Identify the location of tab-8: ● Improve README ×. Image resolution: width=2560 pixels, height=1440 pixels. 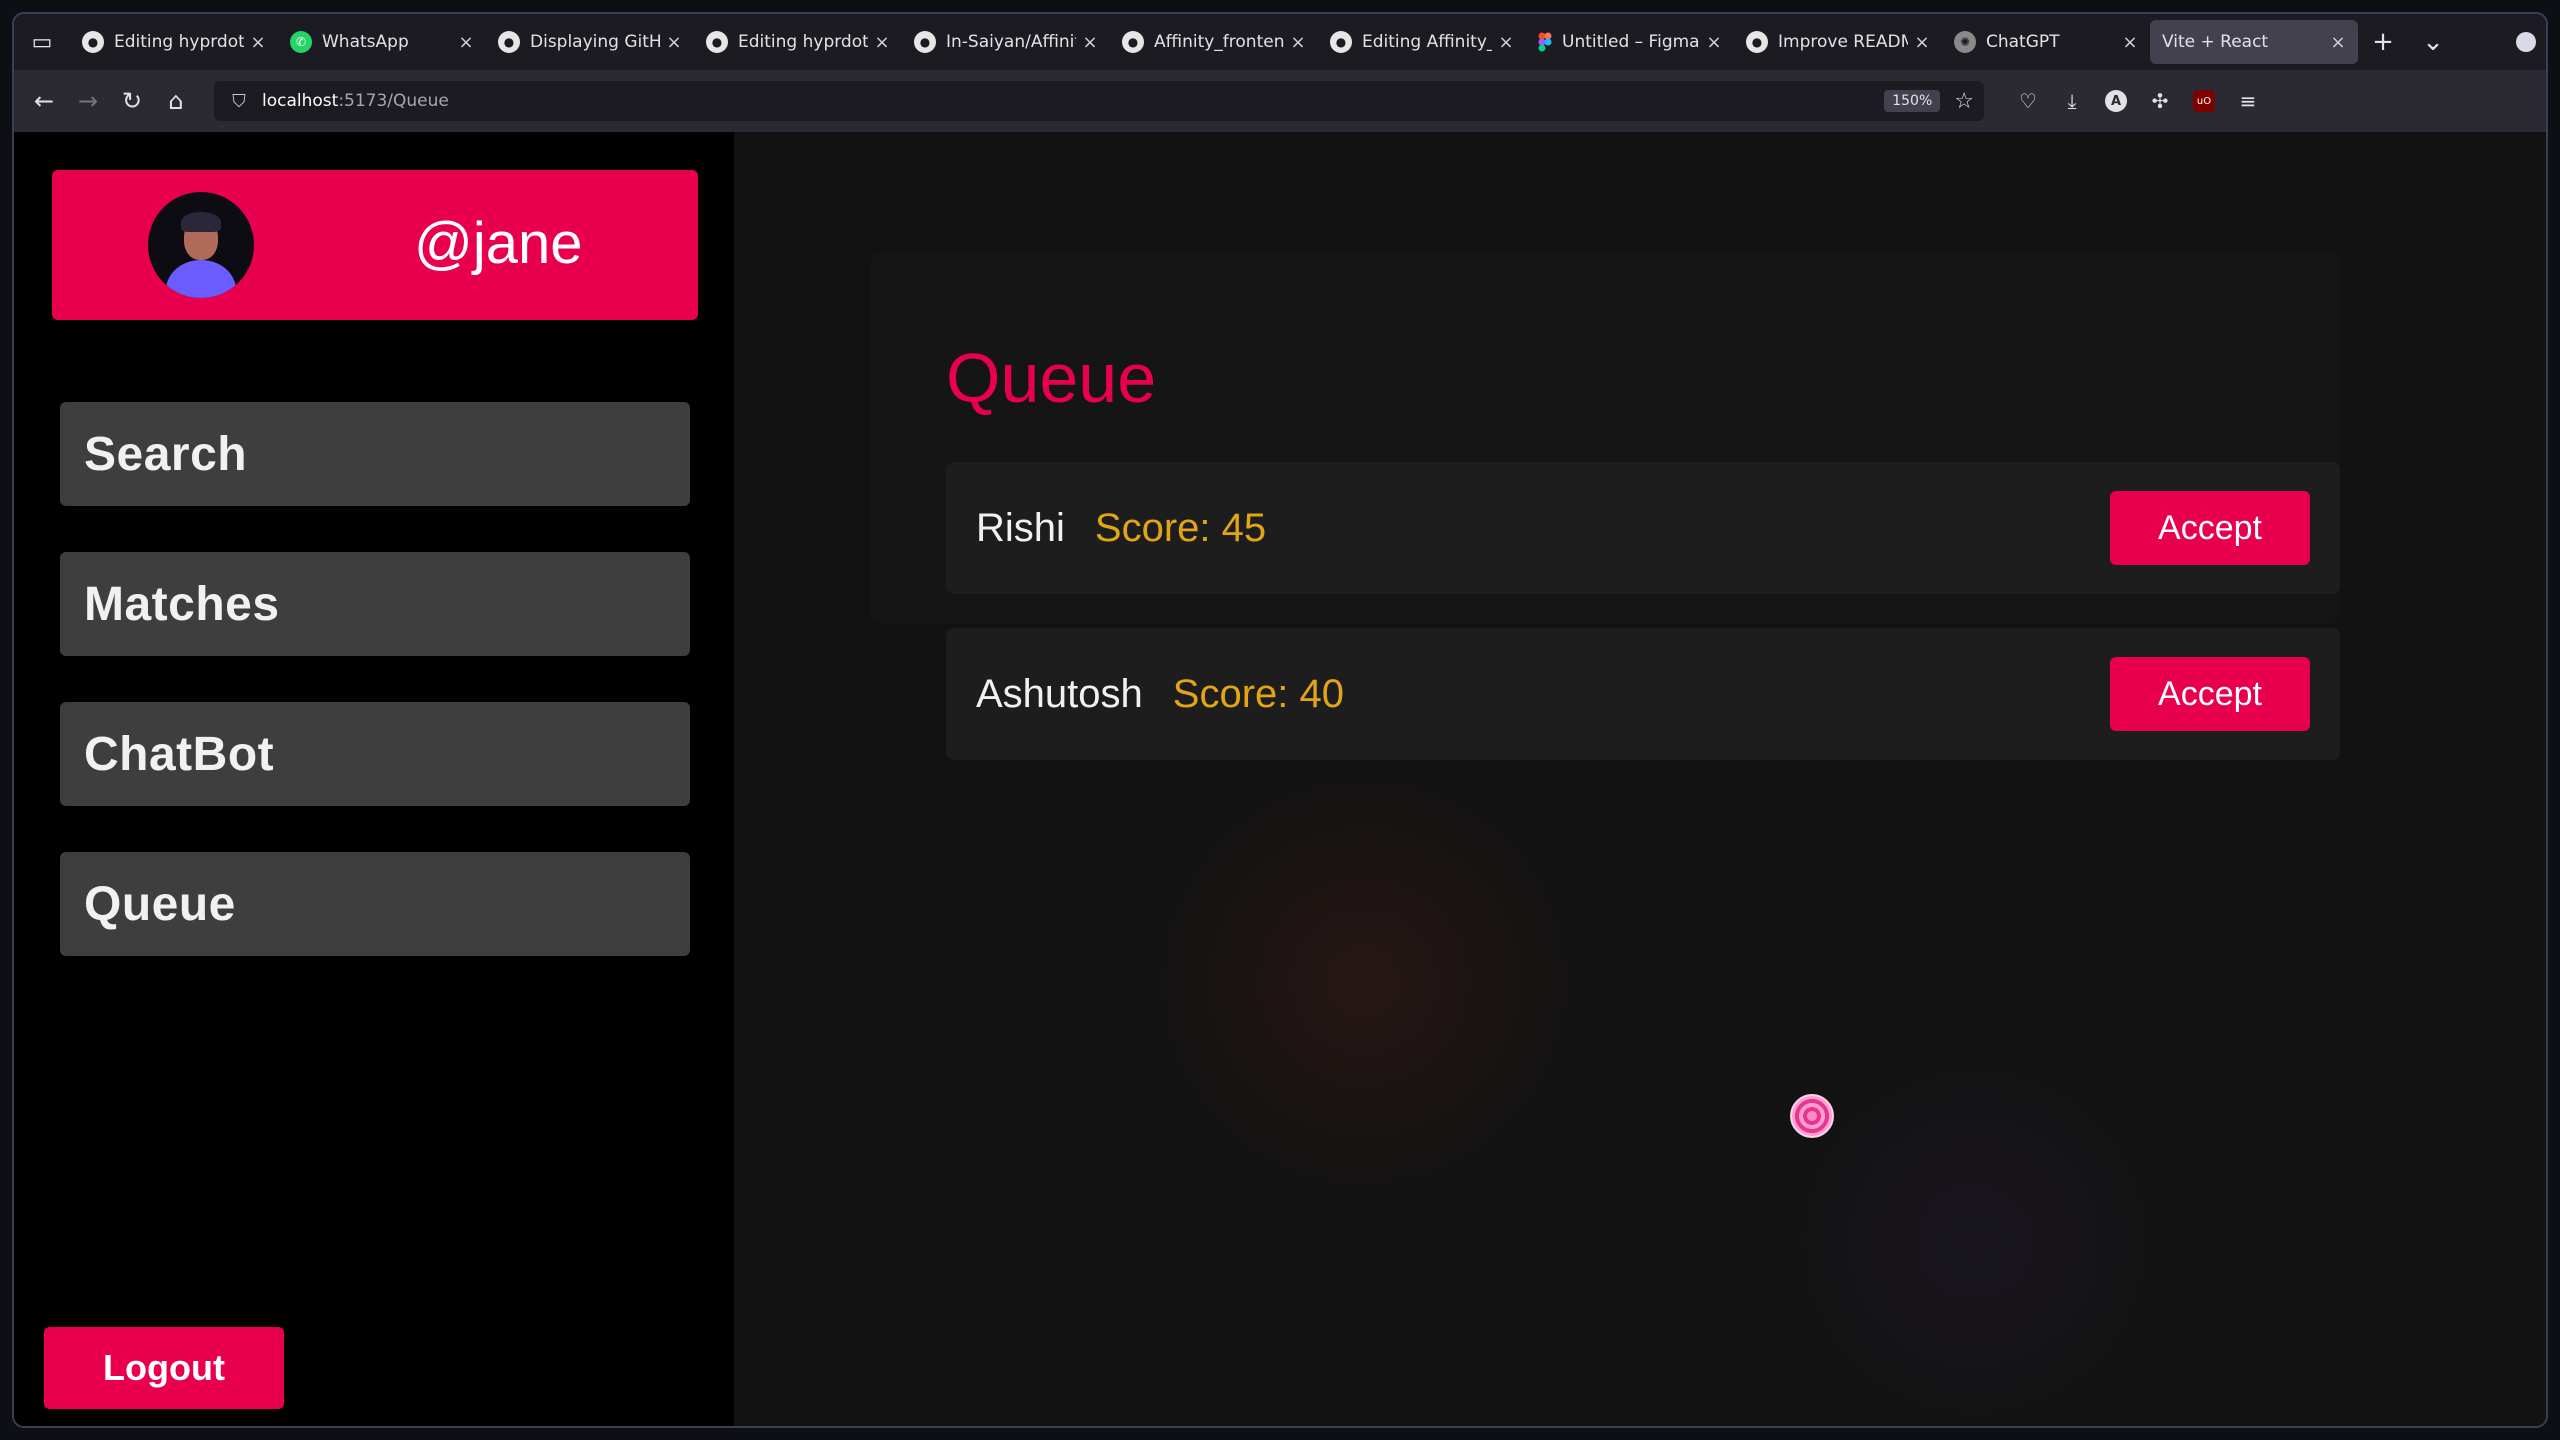
(1838, 42).